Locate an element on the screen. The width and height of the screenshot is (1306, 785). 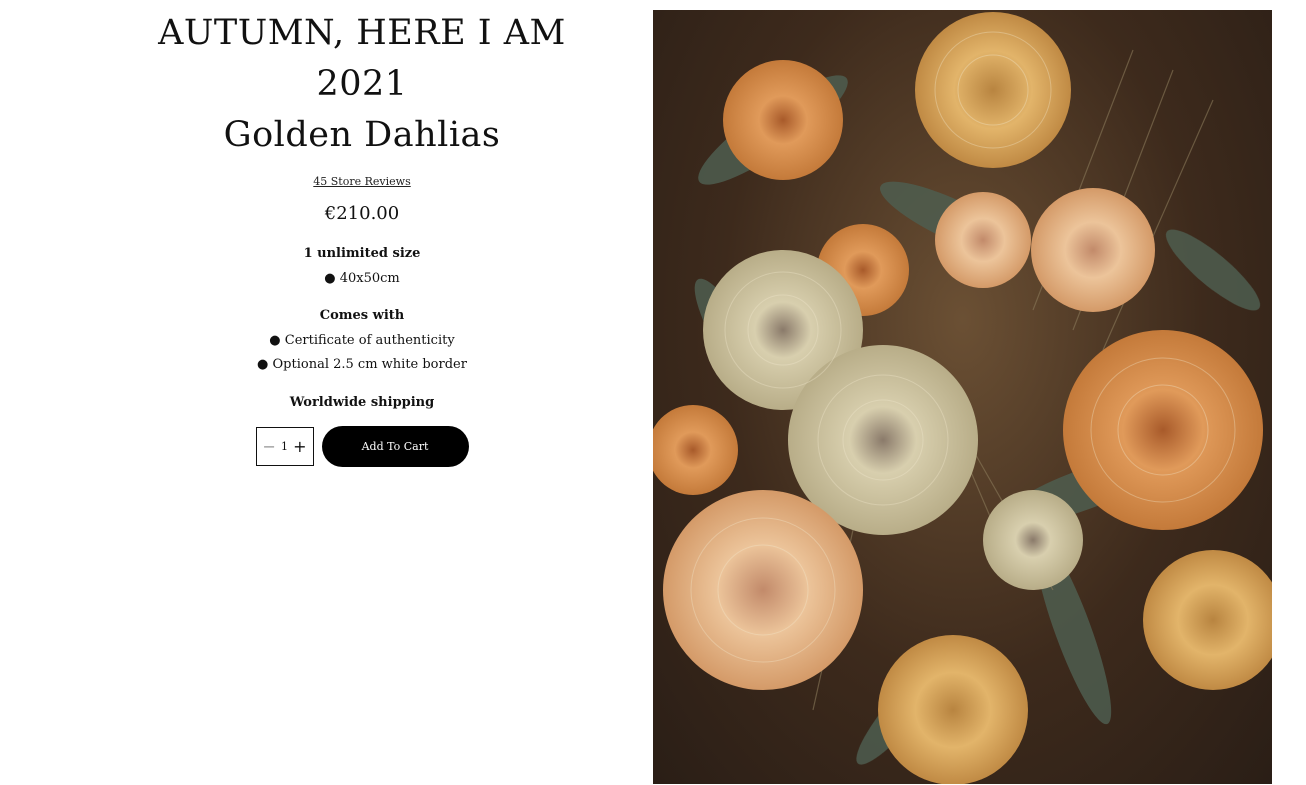
product-title: AUTUMN, HERE I AM 2021 Golden Dahlias is located at coordinates (362, 80).